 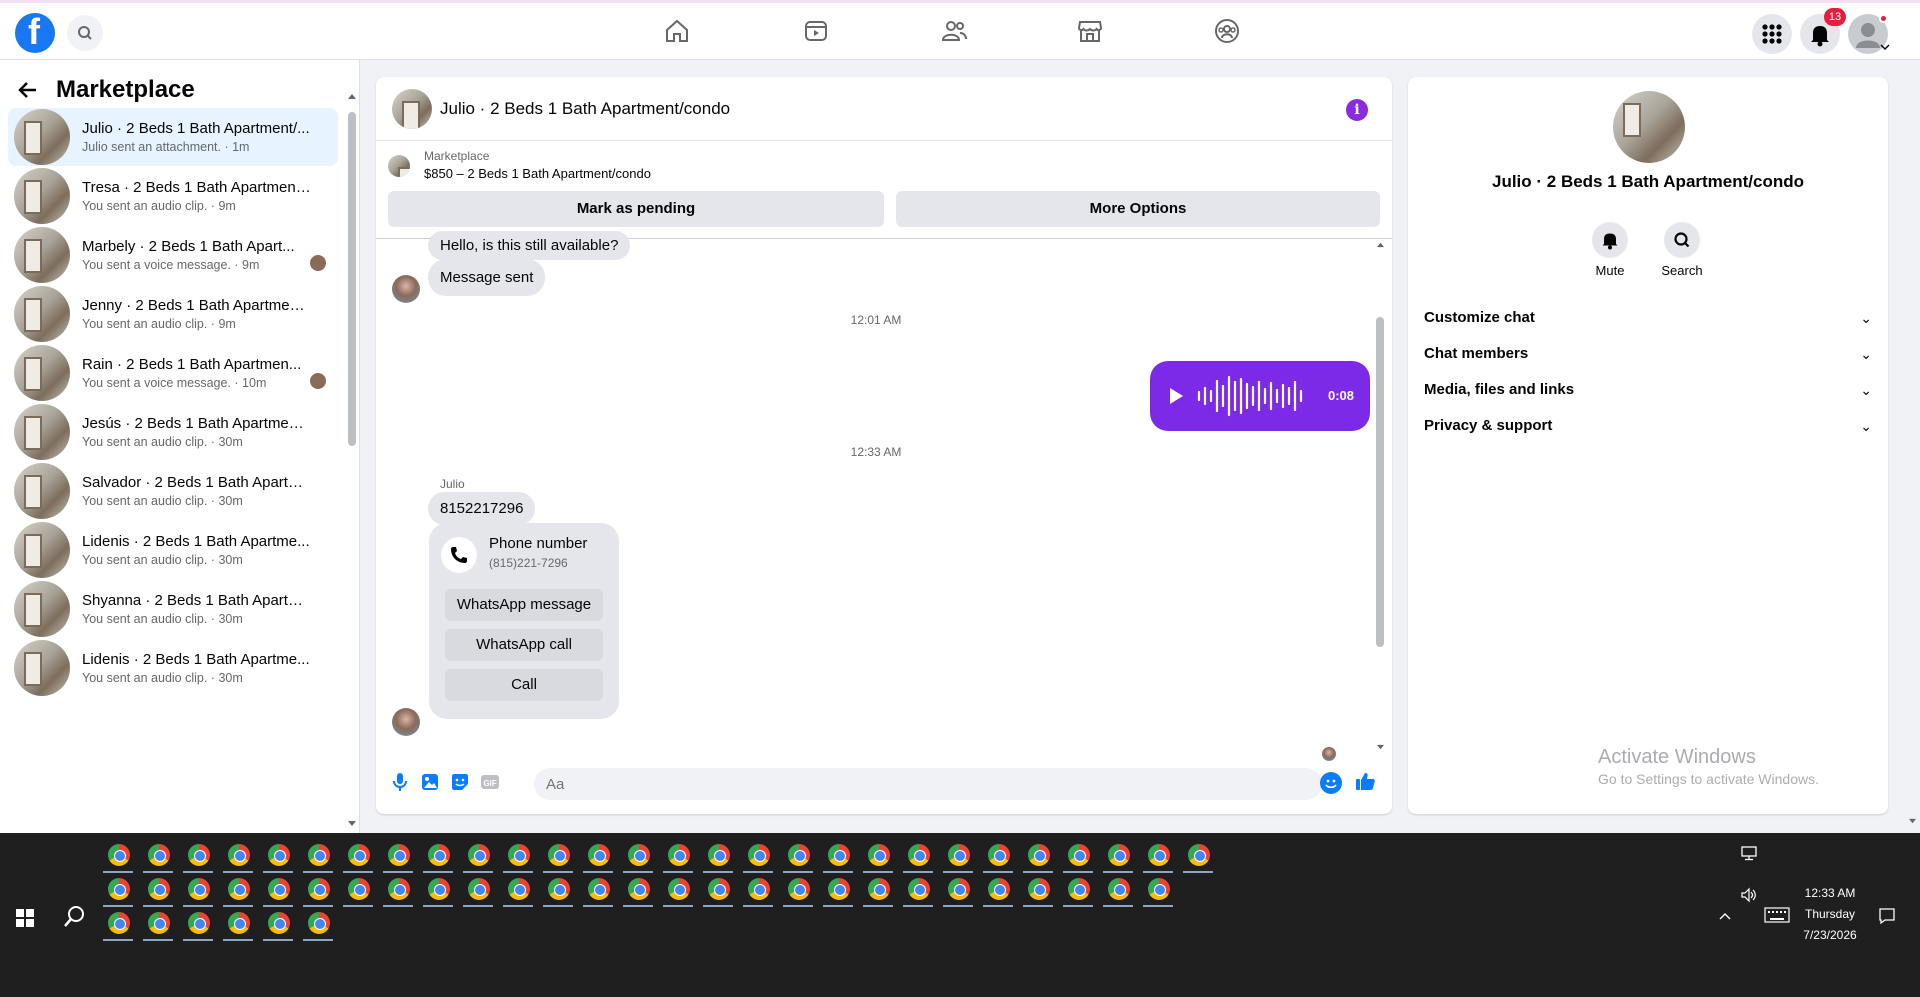 What do you see at coordinates (460, 782) in the screenshot?
I see `sticker-icon` at bounding box center [460, 782].